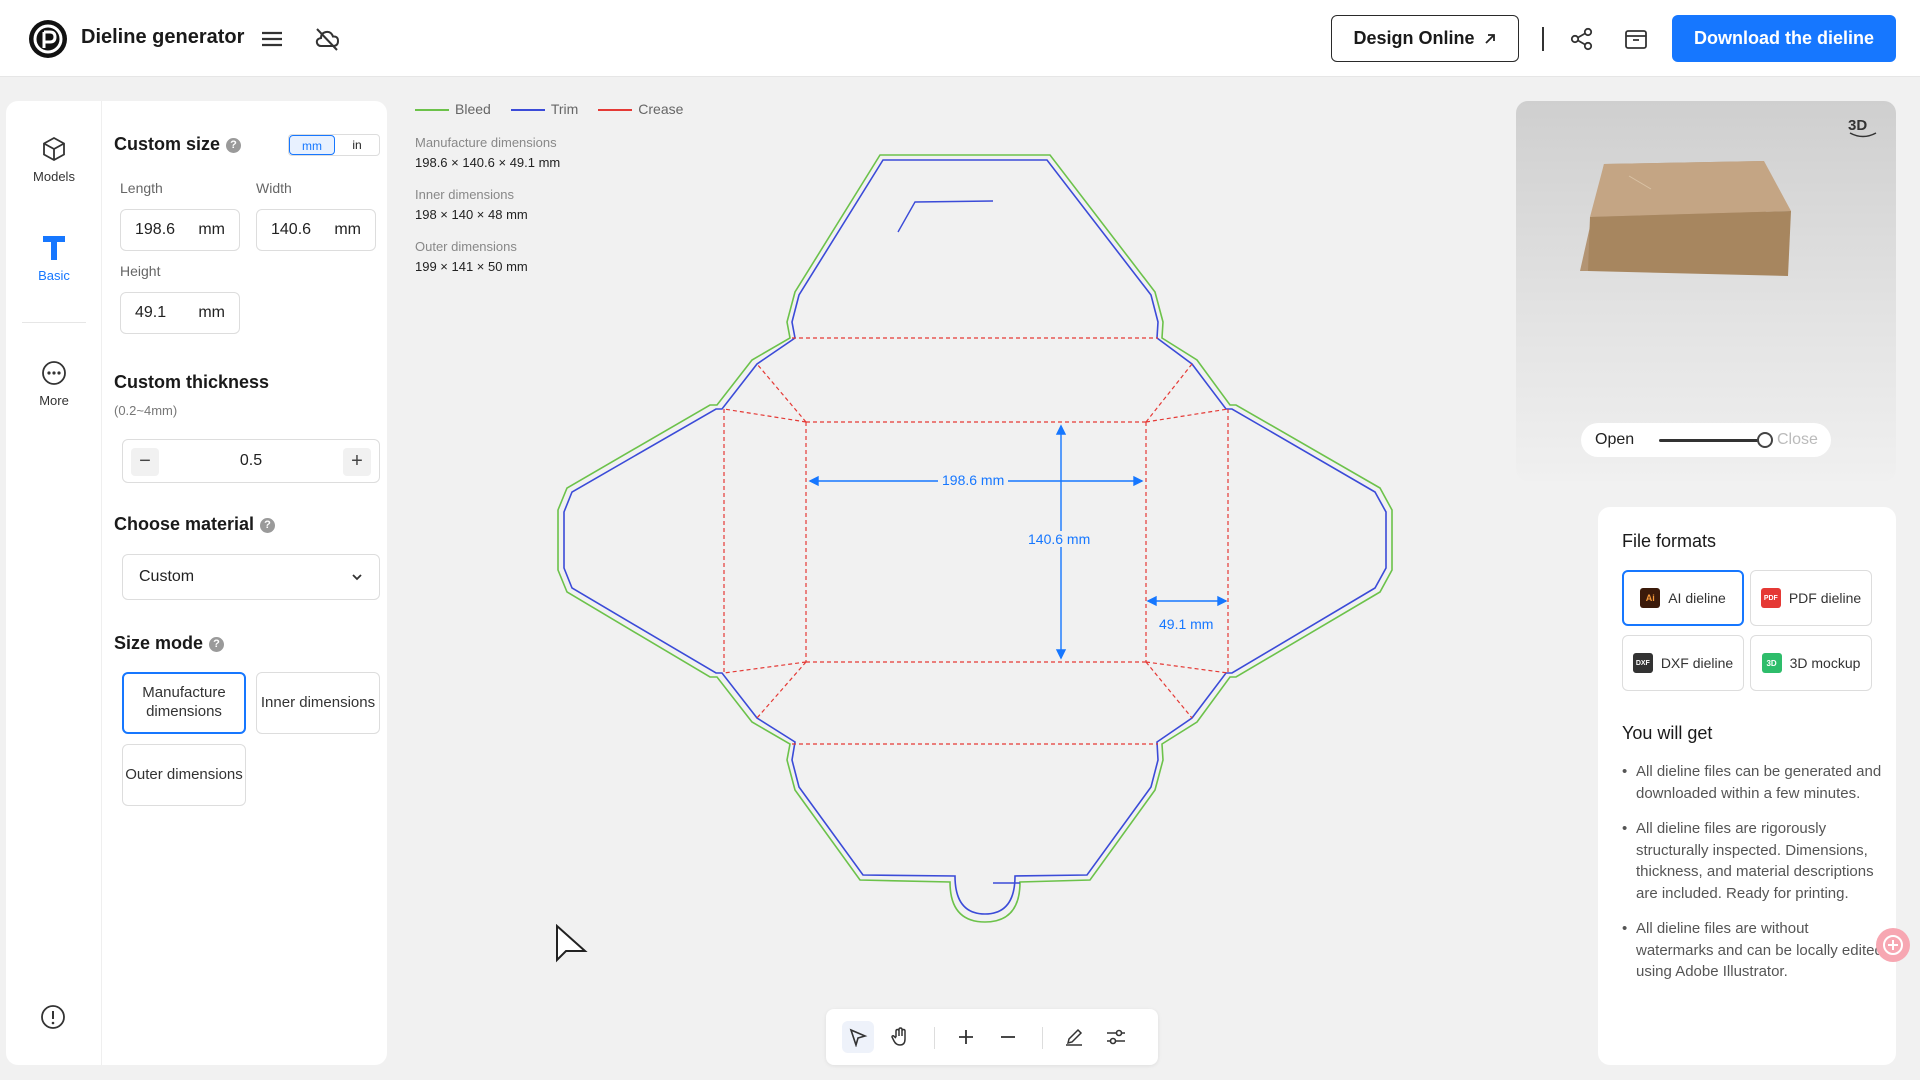 The height and width of the screenshot is (1080, 1920). I want to click on minus-icon, so click(1008, 1037).